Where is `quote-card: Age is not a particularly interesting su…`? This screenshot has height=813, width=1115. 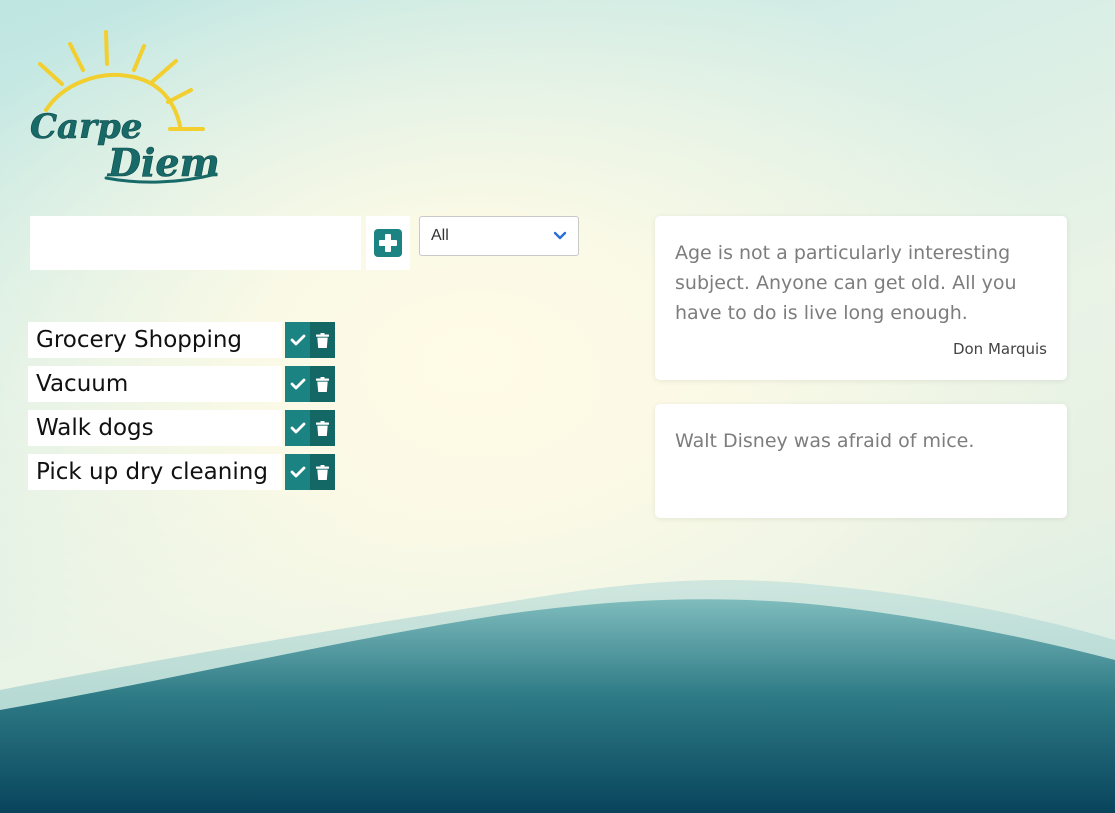
quote-card: Age is not a particularly interesting su… is located at coordinates (861, 298).